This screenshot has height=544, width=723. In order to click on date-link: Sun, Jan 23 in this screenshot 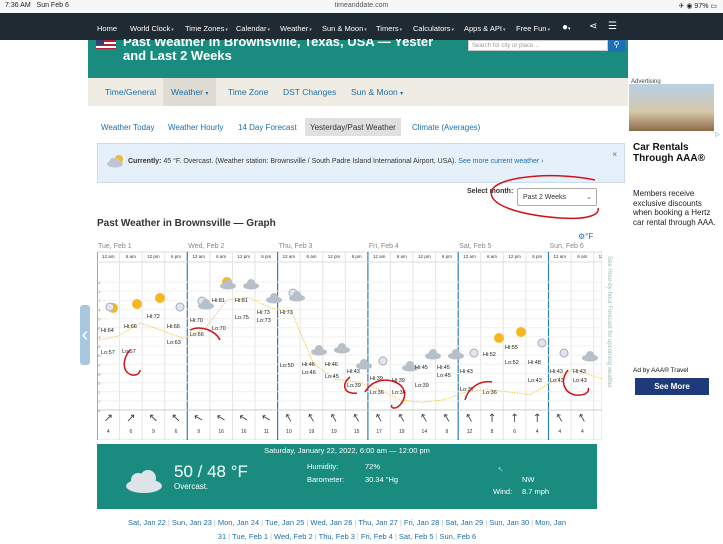, I will do `click(192, 522)`.